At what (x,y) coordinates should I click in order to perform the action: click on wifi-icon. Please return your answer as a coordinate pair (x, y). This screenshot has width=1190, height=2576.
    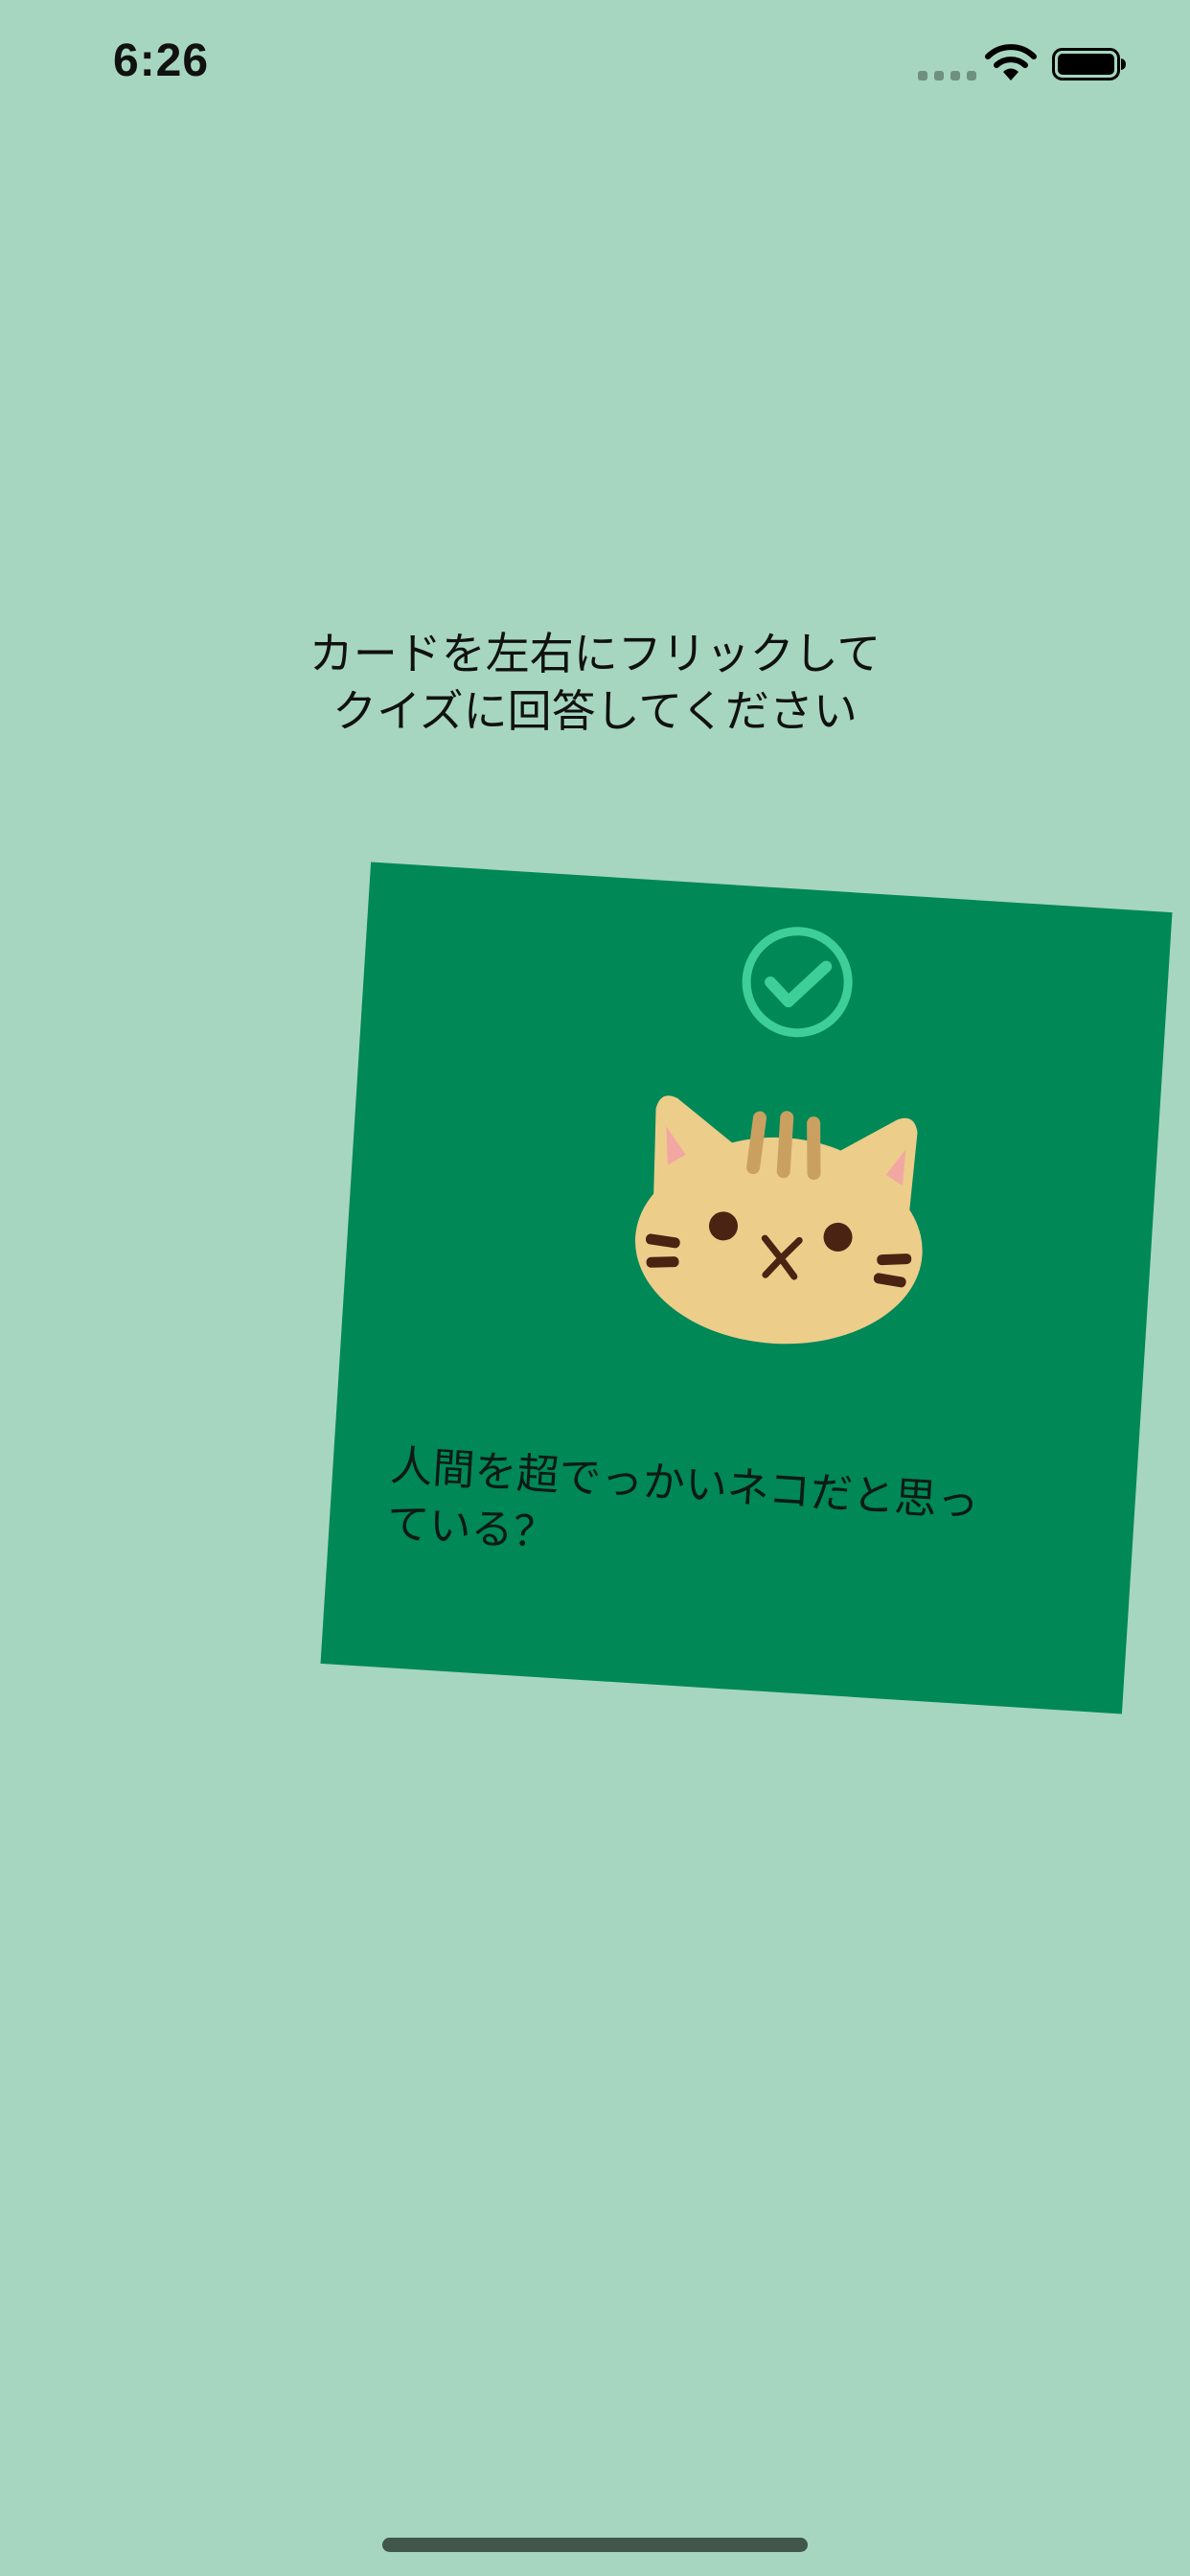
    Looking at the image, I should click on (1011, 62).